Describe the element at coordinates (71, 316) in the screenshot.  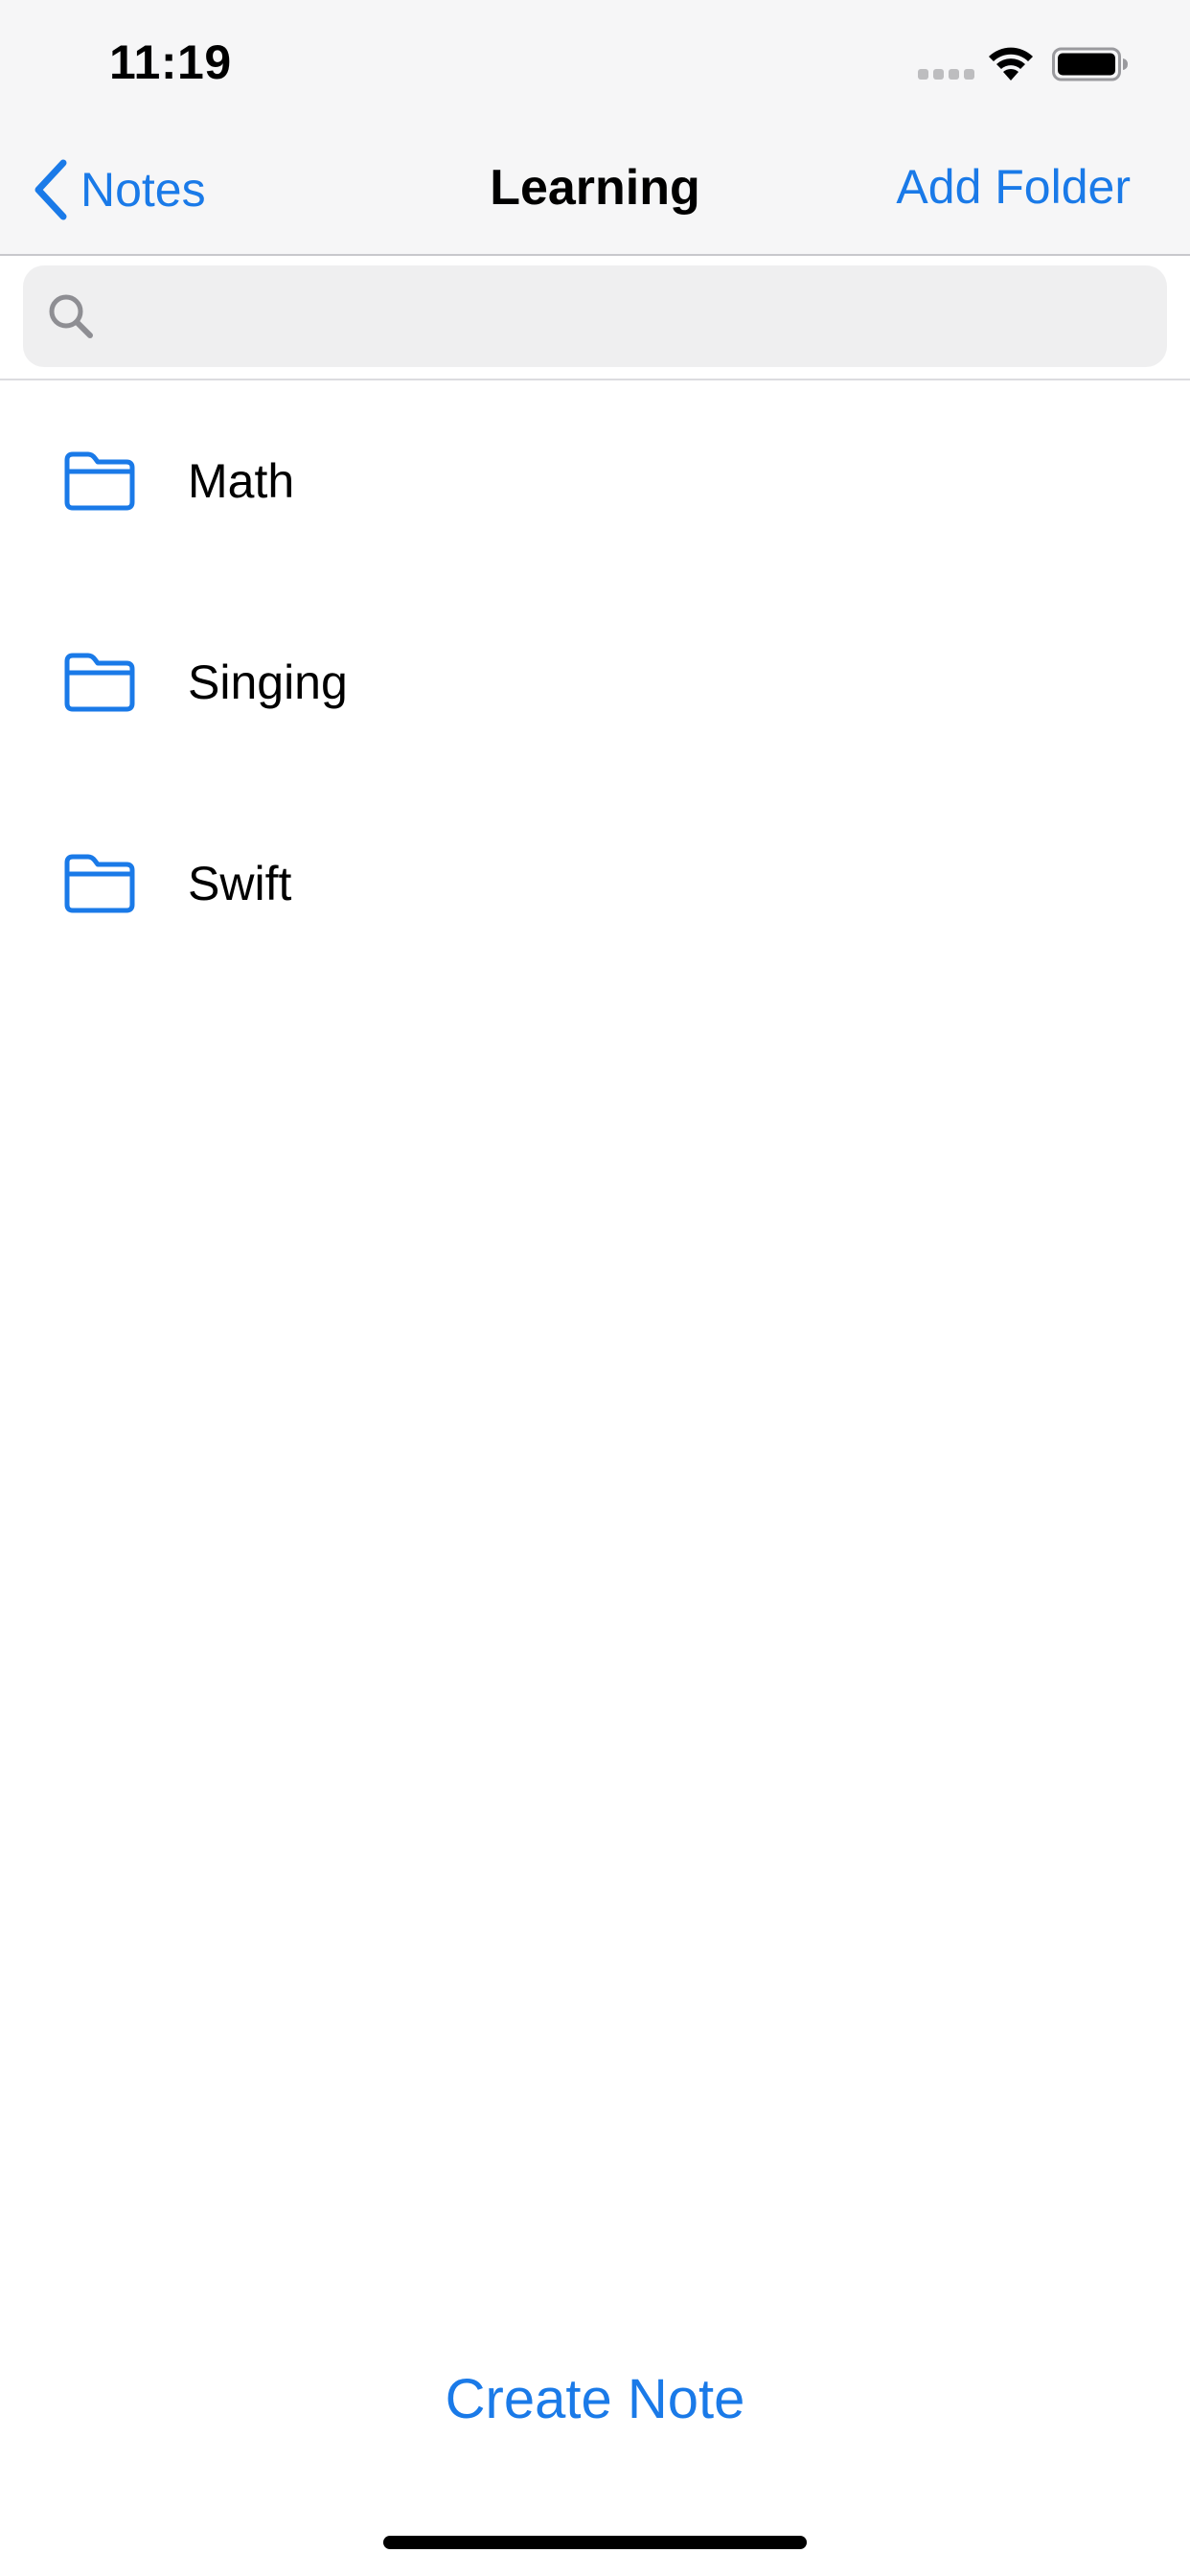
I see `search-icon` at that location.